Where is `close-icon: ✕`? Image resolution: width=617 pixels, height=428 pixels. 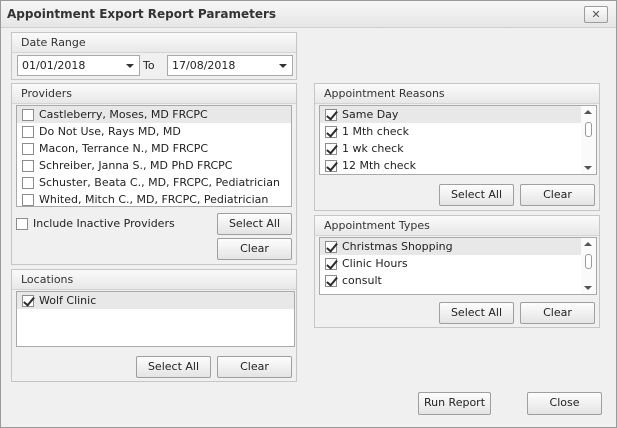
close-icon: ✕ is located at coordinates (596, 14).